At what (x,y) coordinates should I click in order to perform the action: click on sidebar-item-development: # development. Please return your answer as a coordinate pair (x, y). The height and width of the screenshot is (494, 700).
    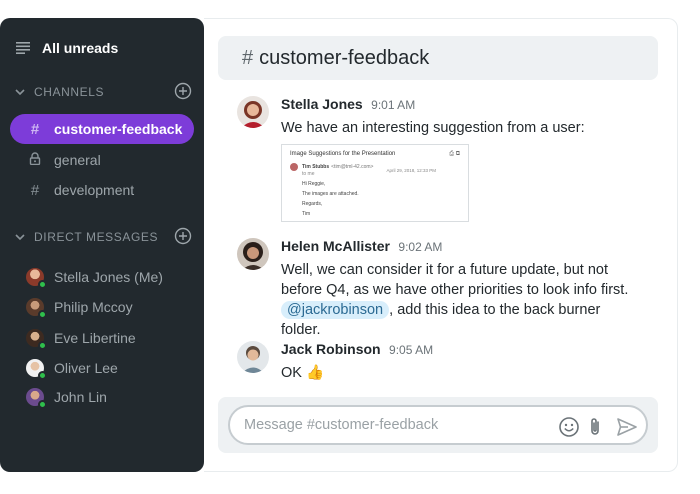
    Looking at the image, I should click on (102, 190).